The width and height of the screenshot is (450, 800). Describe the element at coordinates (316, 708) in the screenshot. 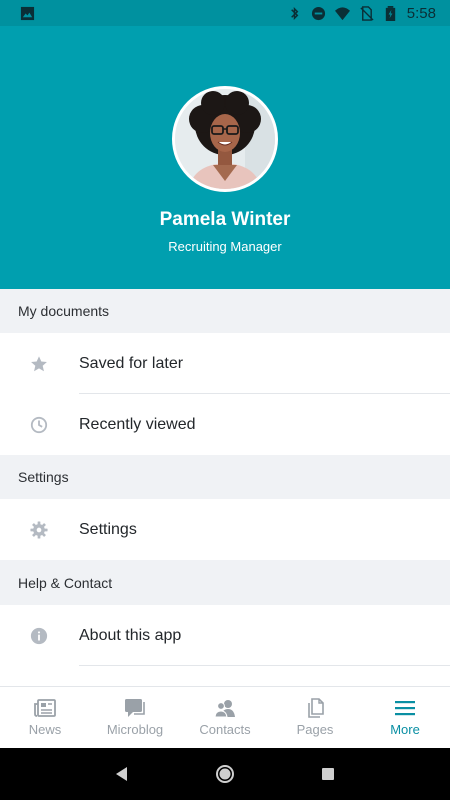

I see `pages-icon` at that location.